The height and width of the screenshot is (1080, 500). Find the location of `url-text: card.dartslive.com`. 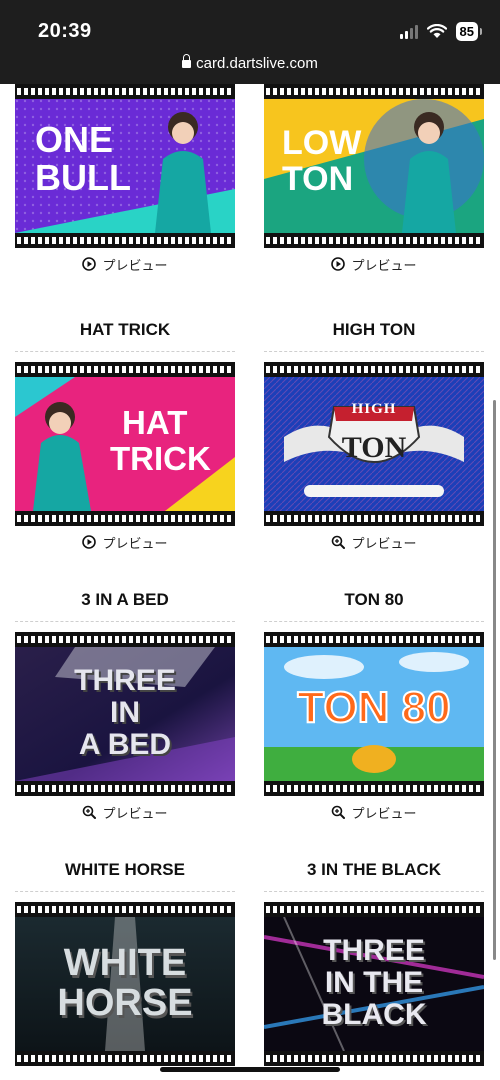

url-text: card.dartslive.com is located at coordinates (257, 63).